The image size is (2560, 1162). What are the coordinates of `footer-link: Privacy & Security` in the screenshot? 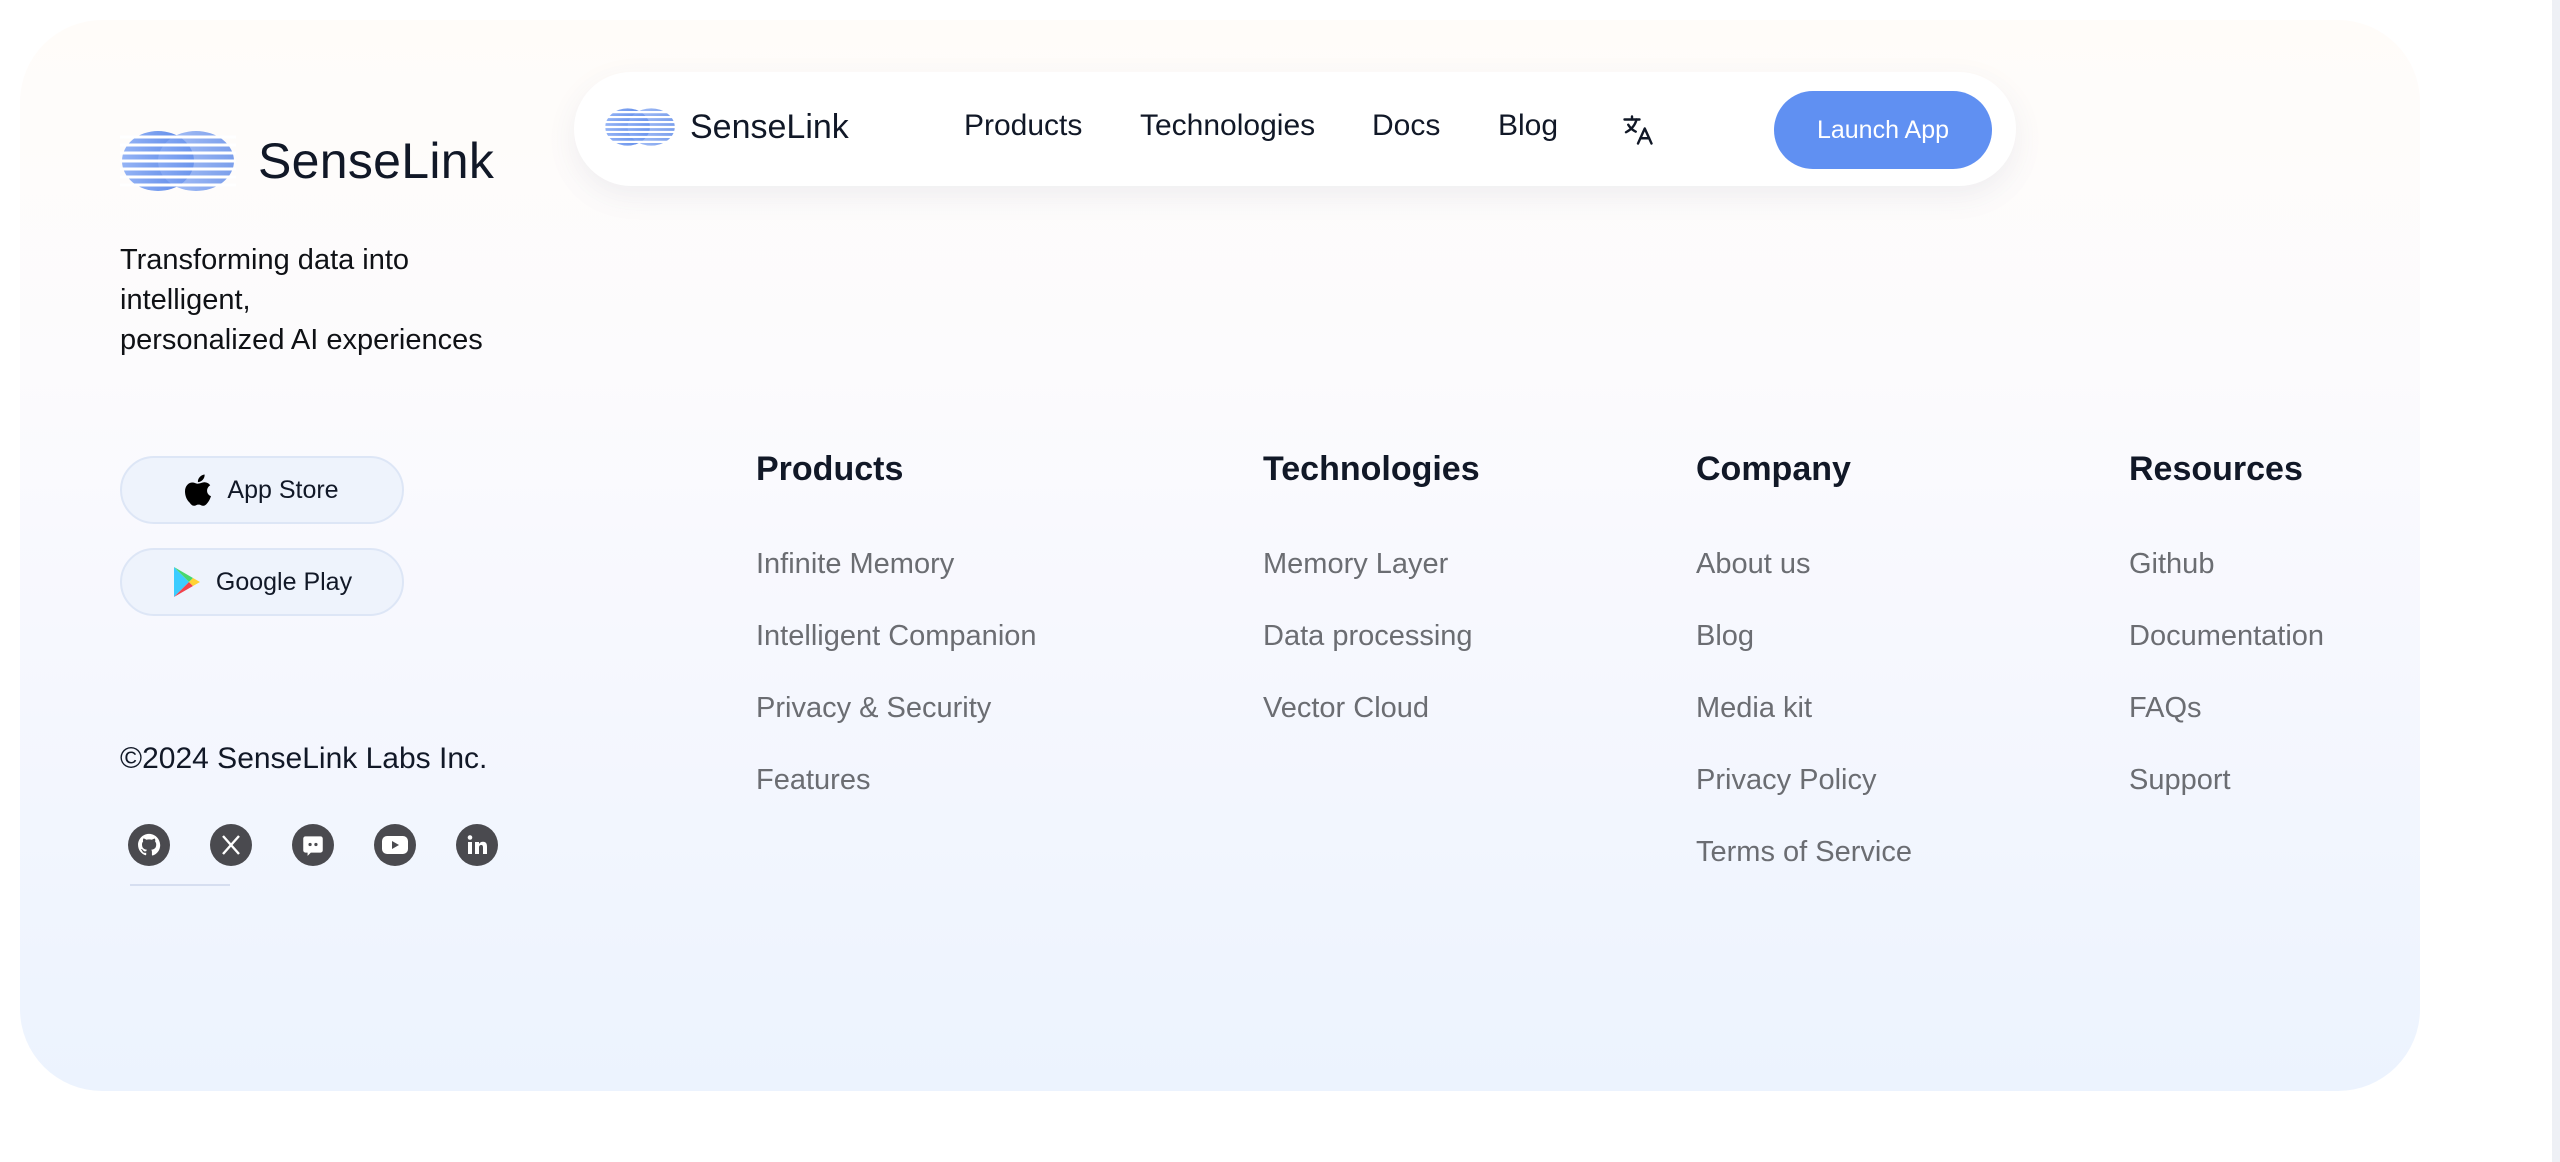 It's located at (896, 724).